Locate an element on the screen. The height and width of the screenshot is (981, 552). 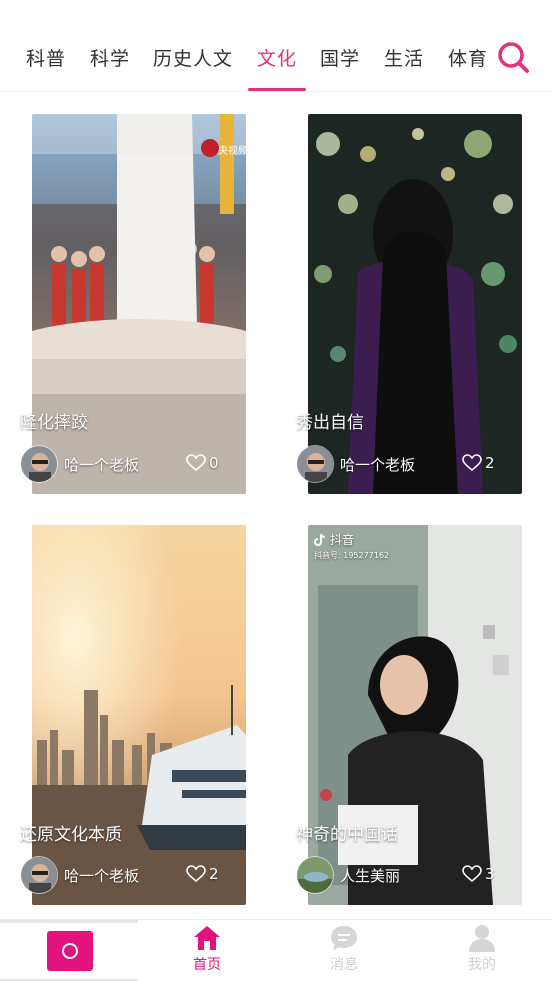
like-counter: 0 is located at coordinates (202, 463).